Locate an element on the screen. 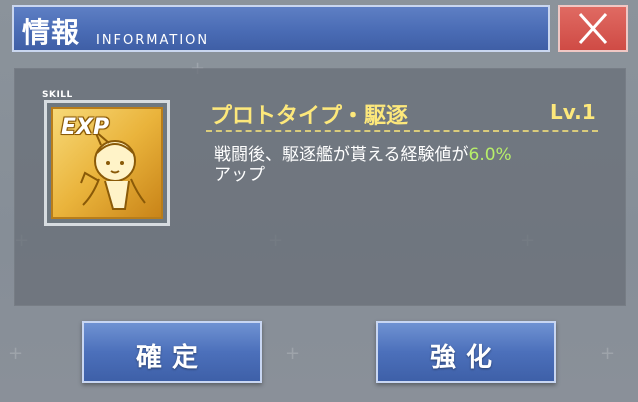 This screenshot has width=638, height=402. close-icon is located at coordinates (593, 28).